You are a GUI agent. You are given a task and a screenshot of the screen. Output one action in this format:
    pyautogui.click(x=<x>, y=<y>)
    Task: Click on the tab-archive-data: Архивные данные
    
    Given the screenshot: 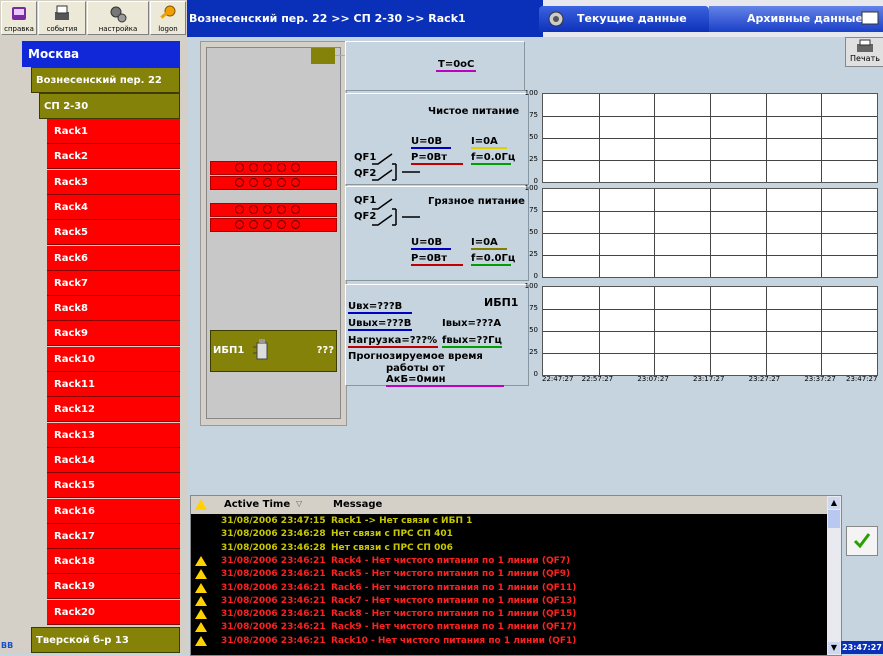 What is the action you would take?
    pyautogui.click(x=796, y=19)
    